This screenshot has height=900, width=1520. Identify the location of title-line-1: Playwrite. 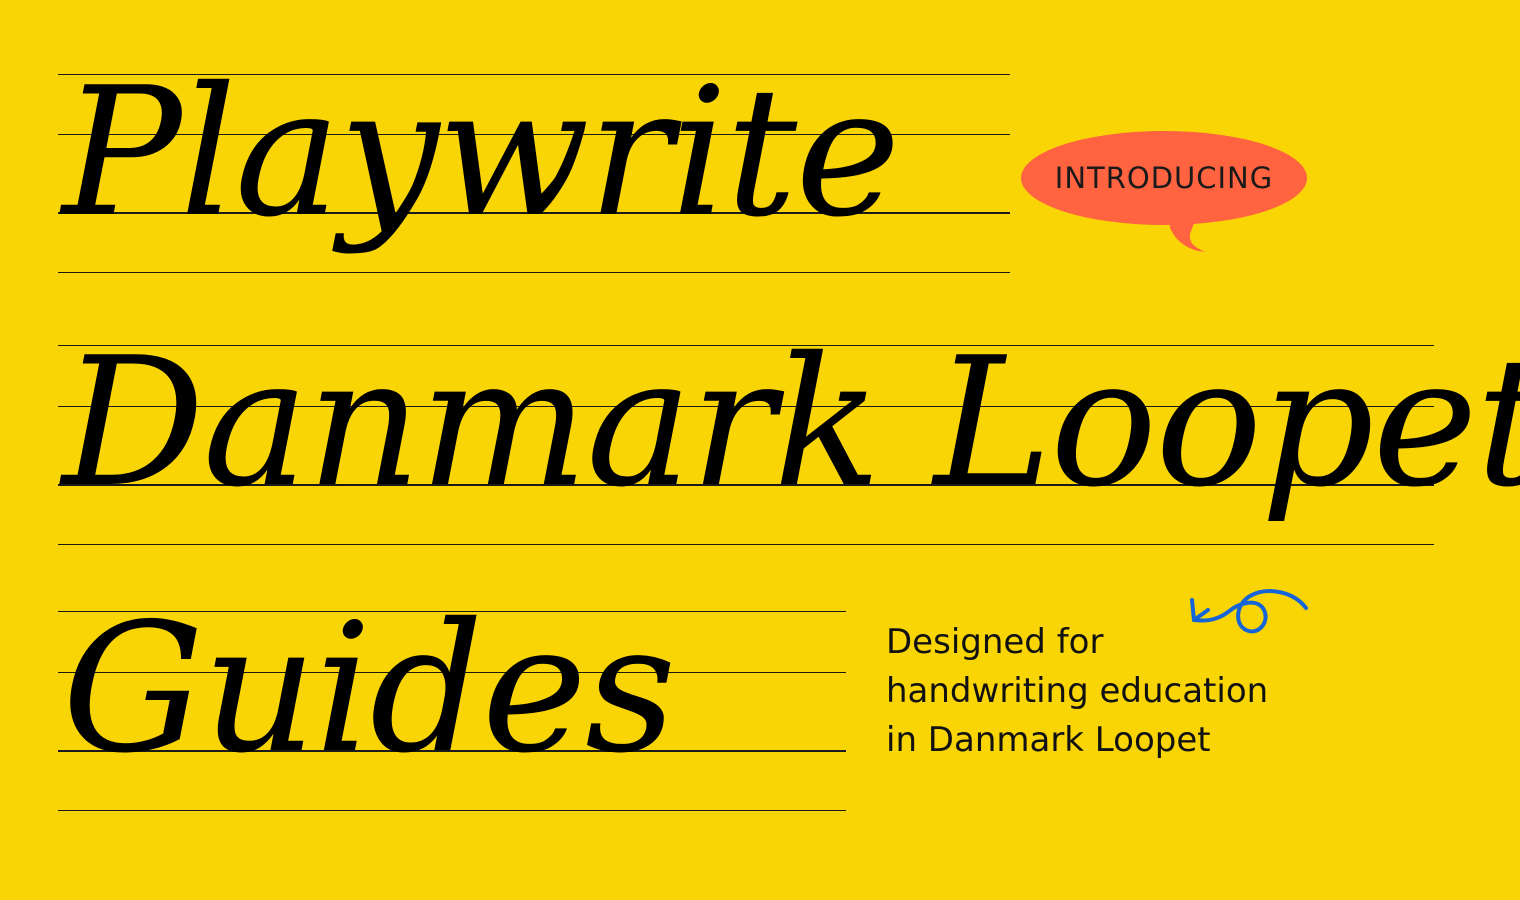
(481, 152).